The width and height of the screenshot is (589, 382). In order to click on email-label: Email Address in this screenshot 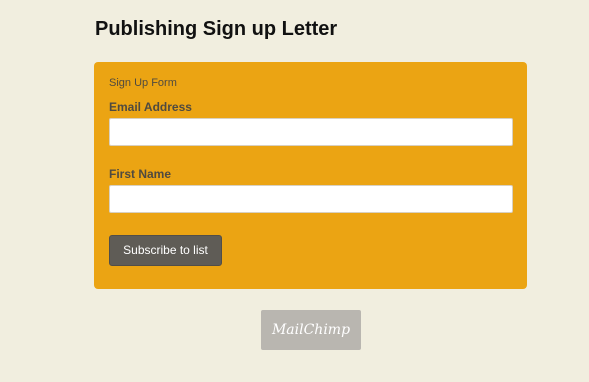, I will do `click(150, 107)`.